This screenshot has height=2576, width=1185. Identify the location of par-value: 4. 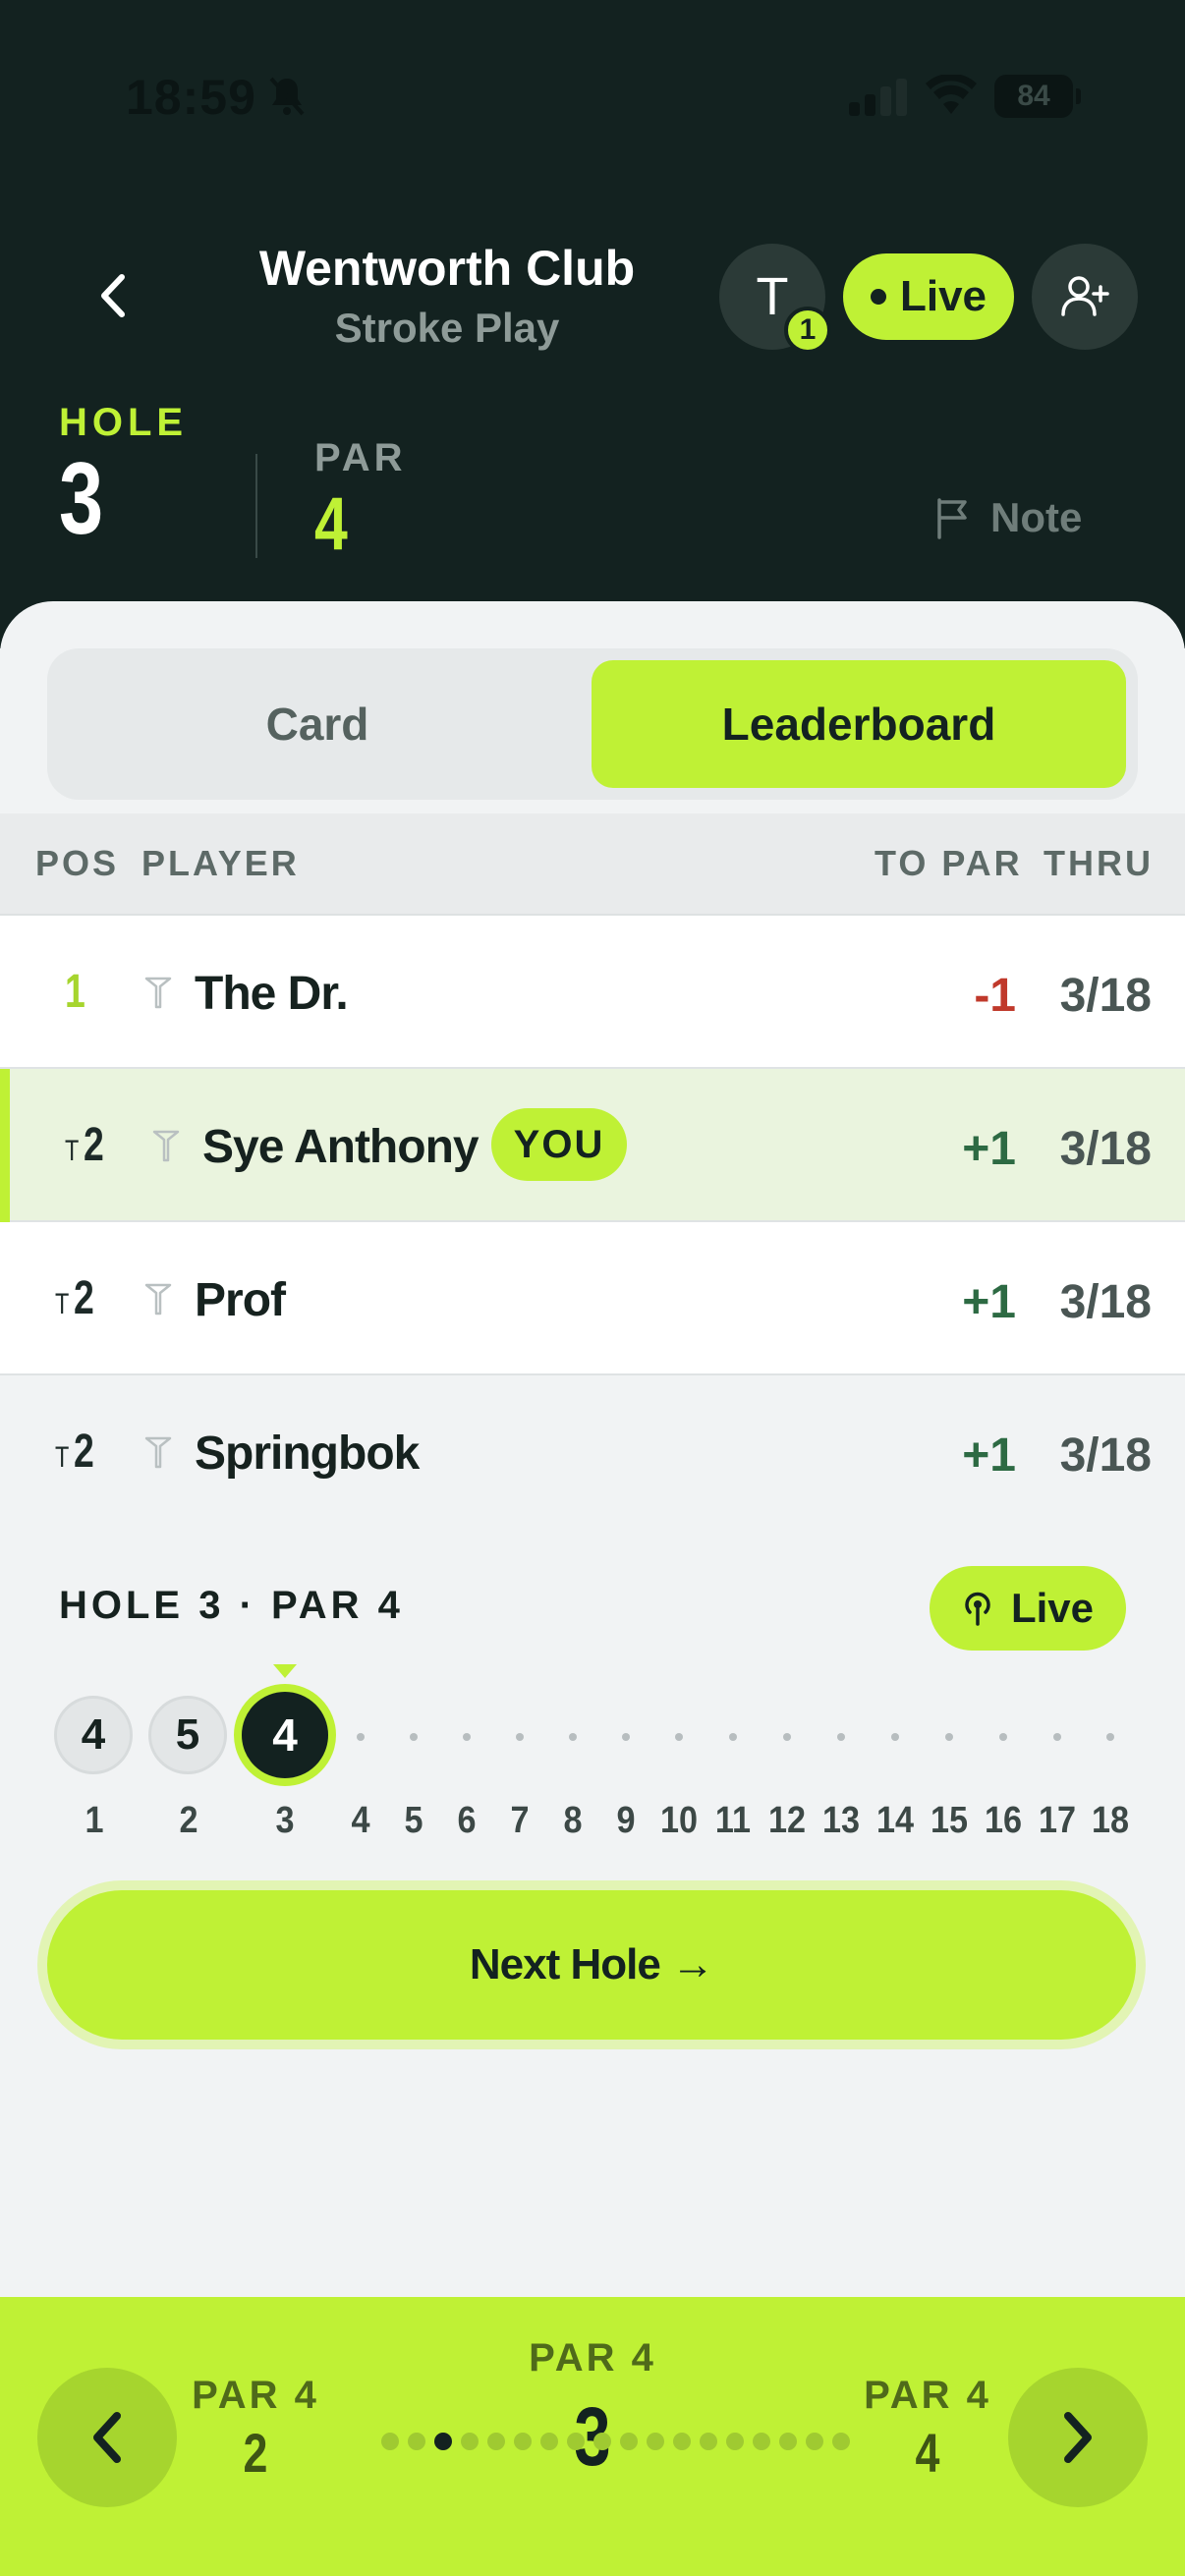
(331, 524).